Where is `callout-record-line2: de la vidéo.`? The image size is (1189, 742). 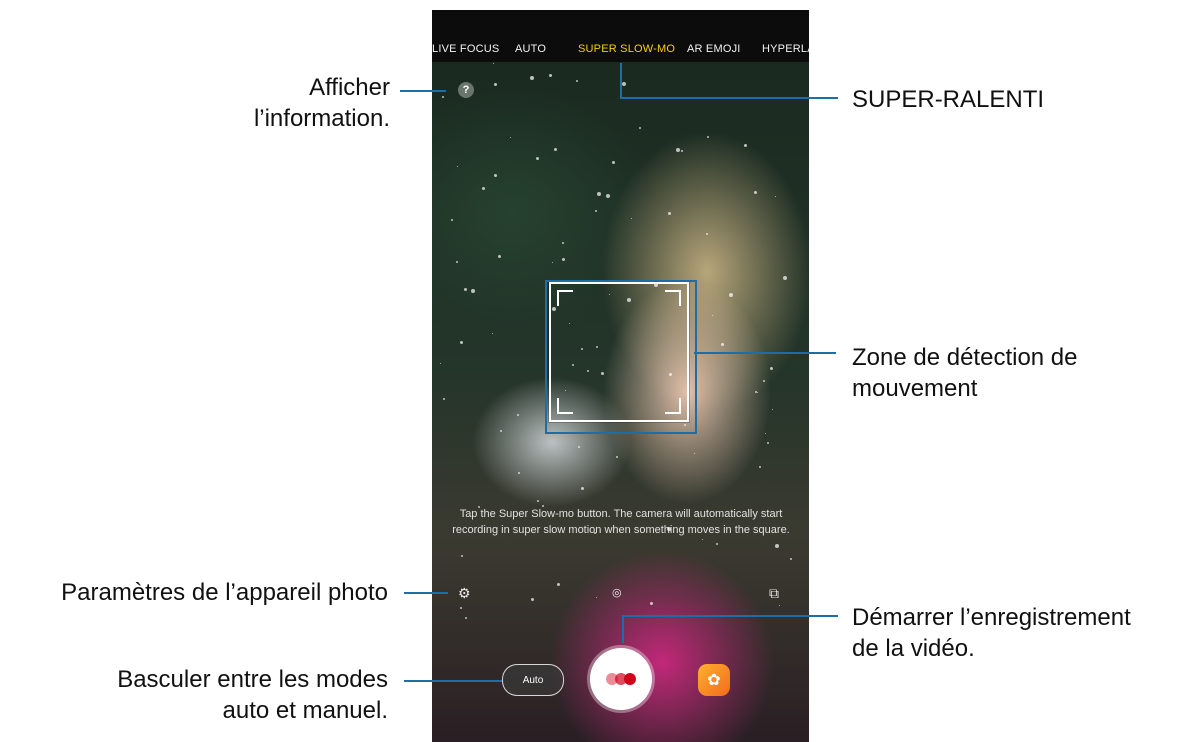 callout-record-line2: de la vidéo. is located at coordinates (913, 648).